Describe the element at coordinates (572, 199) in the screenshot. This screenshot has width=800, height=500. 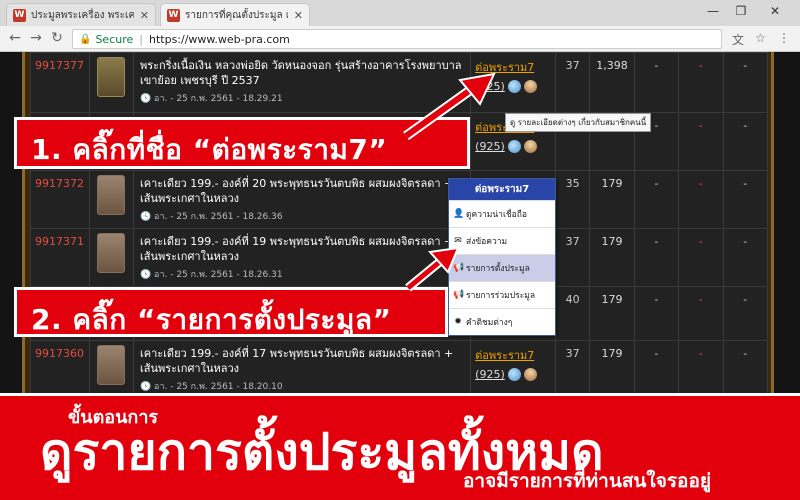
I see `bid-count: 35` at that location.